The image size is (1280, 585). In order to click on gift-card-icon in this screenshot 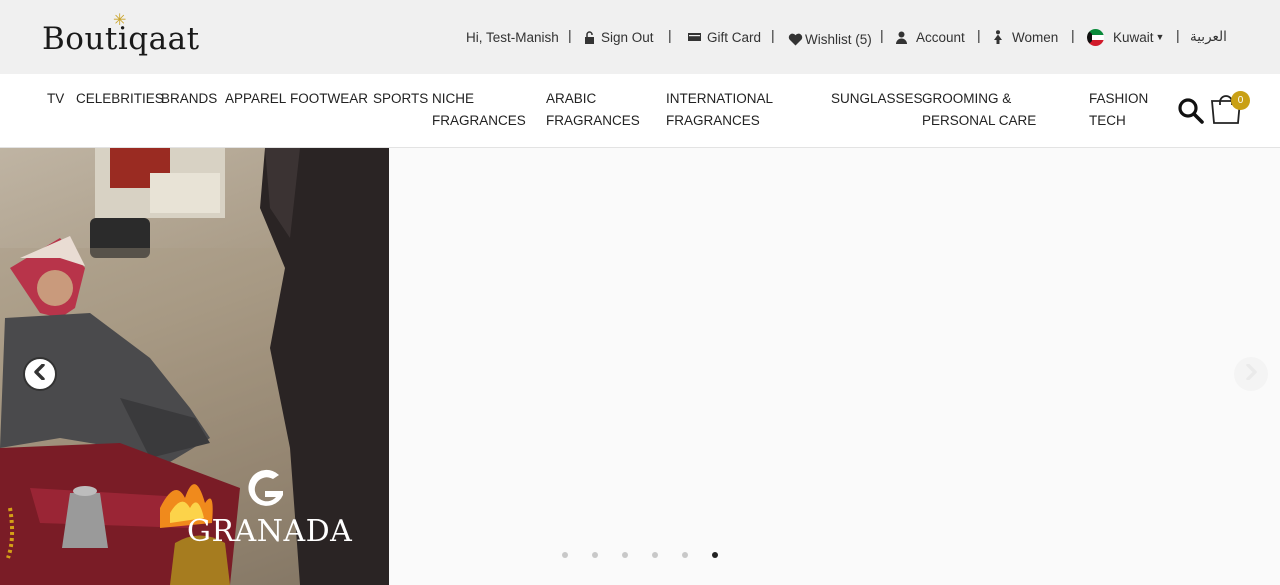, I will do `click(694, 37)`.